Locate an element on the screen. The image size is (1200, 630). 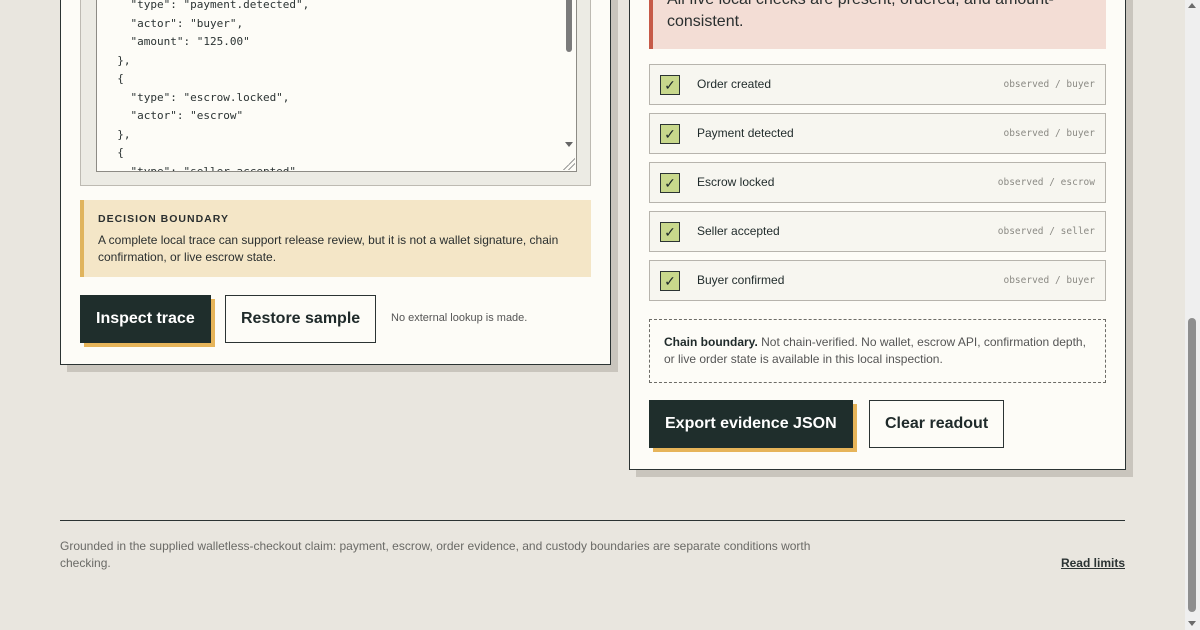
textarea-resize-handle-icon is located at coordinates (569, 164).